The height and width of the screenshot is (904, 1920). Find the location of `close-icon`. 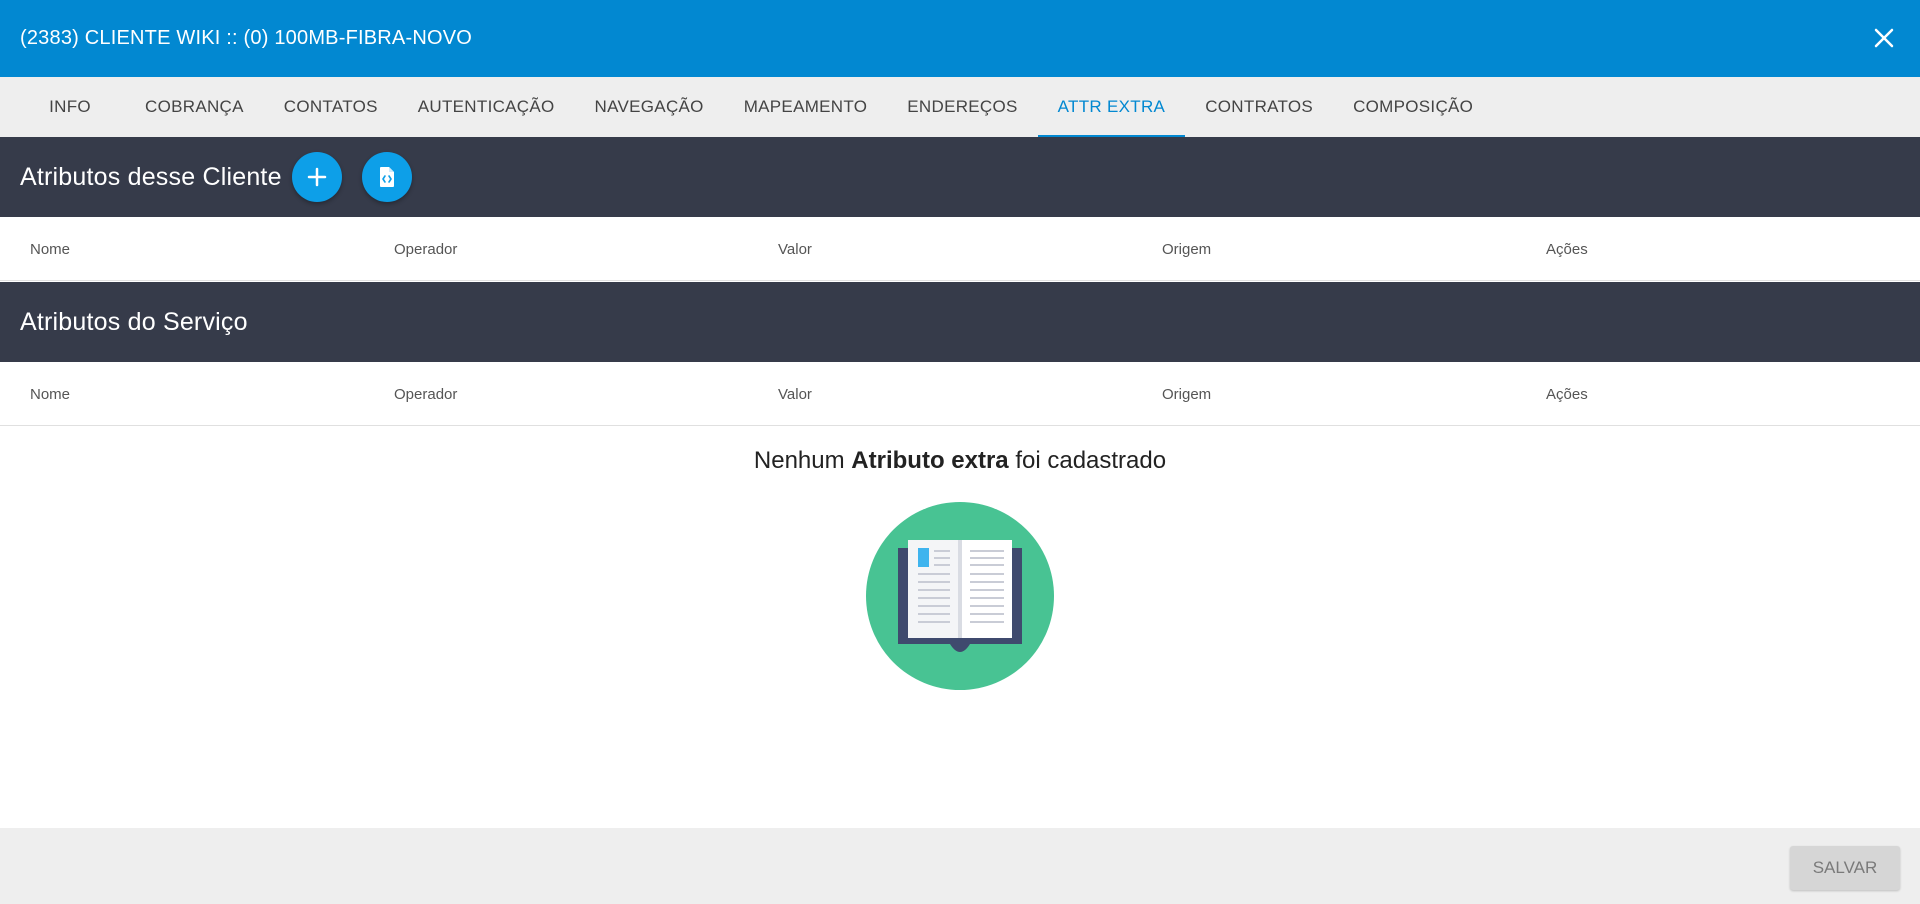

close-icon is located at coordinates (1884, 38).